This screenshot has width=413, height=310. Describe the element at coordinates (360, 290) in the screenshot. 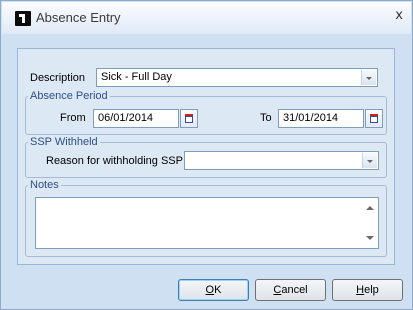

I see `help-mnemonic: H` at that location.